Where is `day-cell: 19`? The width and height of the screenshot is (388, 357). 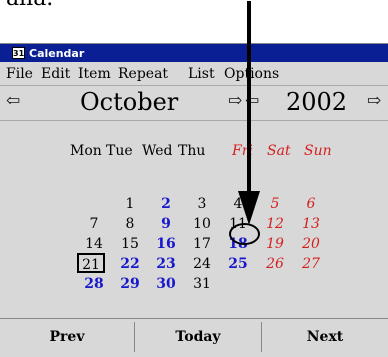 day-cell: 19 is located at coordinates (275, 244).